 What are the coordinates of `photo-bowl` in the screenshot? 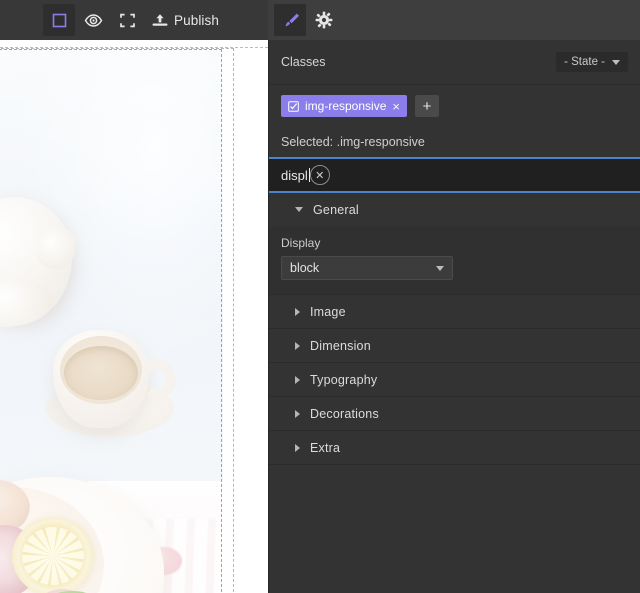 It's located at (82, 535).